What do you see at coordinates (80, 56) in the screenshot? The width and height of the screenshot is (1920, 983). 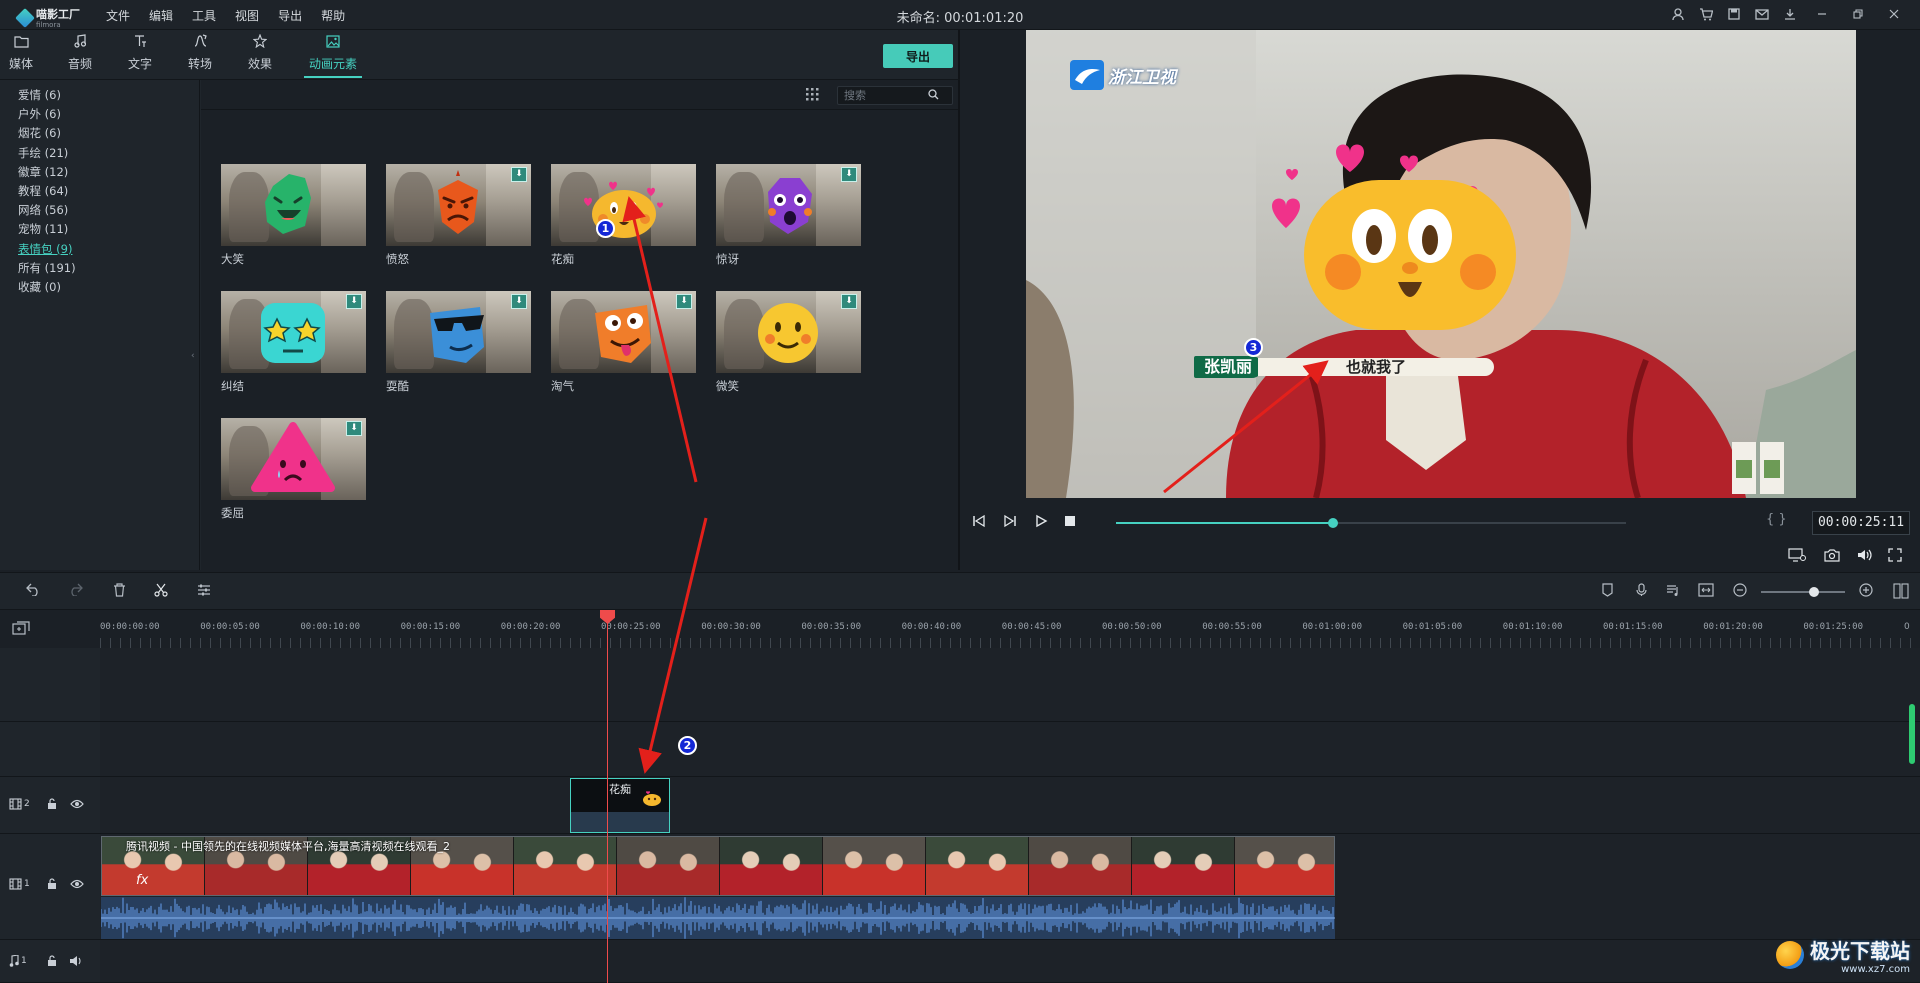 I see `tab-audio: 音频` at bounding box center [80, 56].